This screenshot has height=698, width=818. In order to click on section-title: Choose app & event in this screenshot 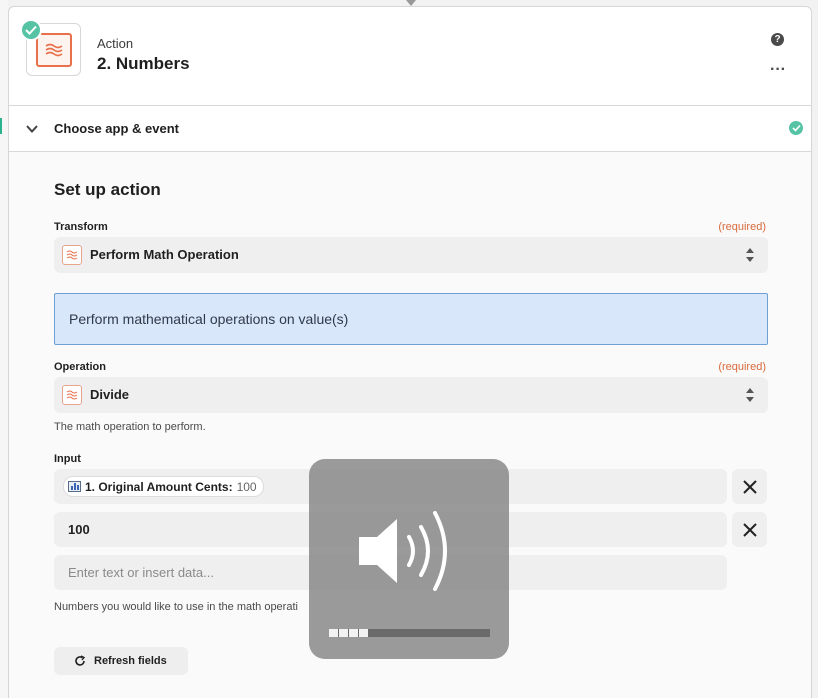, I will do `click(116, 128)`.